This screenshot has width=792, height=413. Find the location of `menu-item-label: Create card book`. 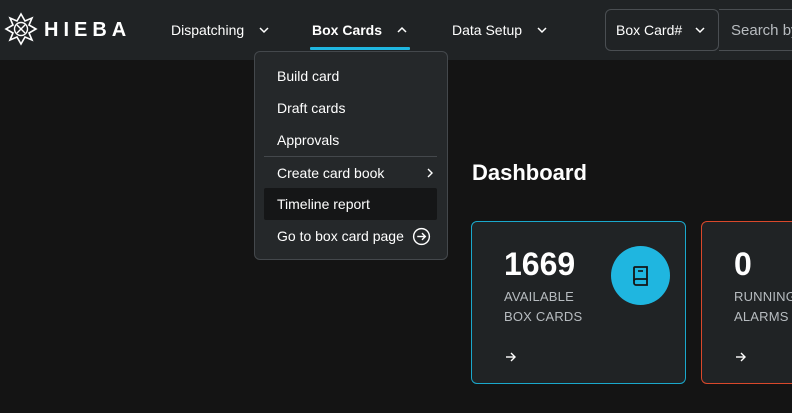

menu-item-label: Create card book is located at coordinates (331, 172).